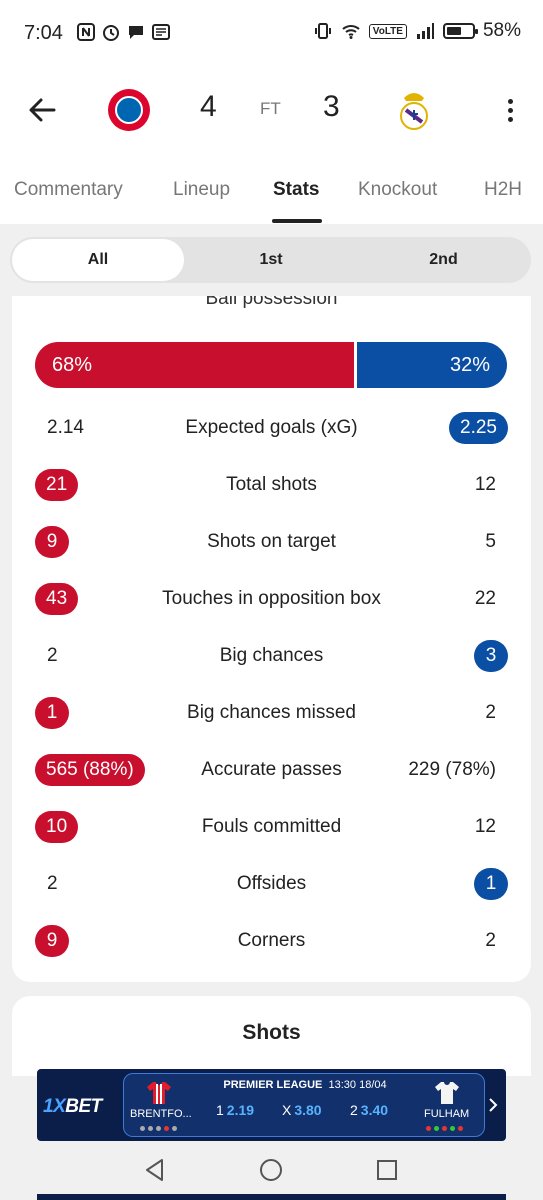 This screenshot has height=1200, width=543. I want to click on back-arrow-icon, so click(42, 110).